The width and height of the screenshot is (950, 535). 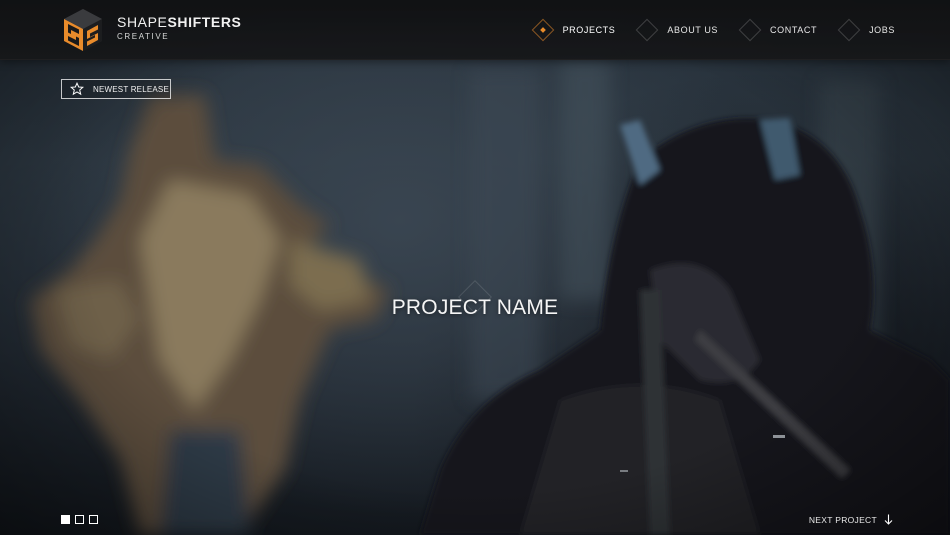 I want to click on star-icon, so click(x=77, y=89).